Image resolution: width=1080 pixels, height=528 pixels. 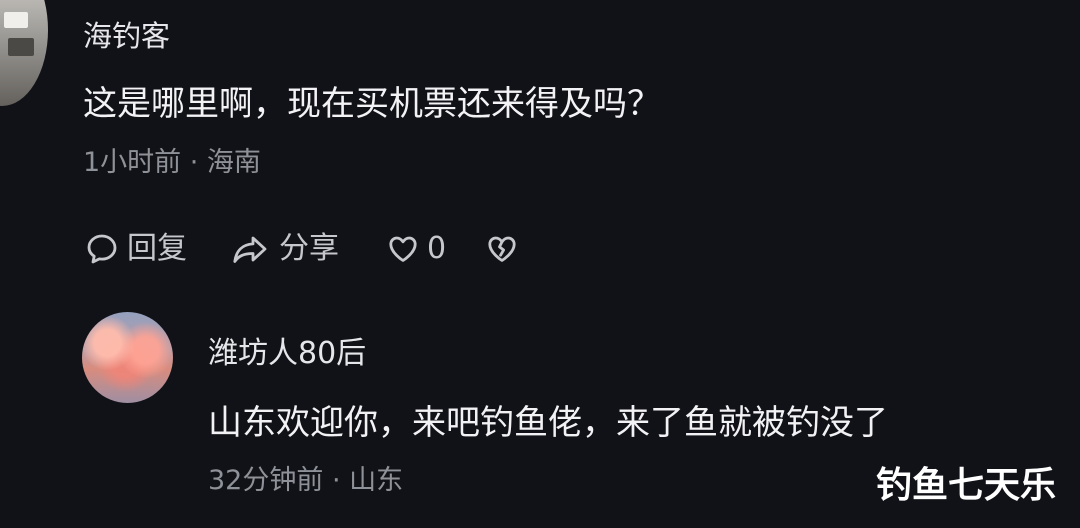 What do you see at coordinates (102, 249) in the screenshot?
I see `speech-bubble-icon` at bounding box center [102, 249].